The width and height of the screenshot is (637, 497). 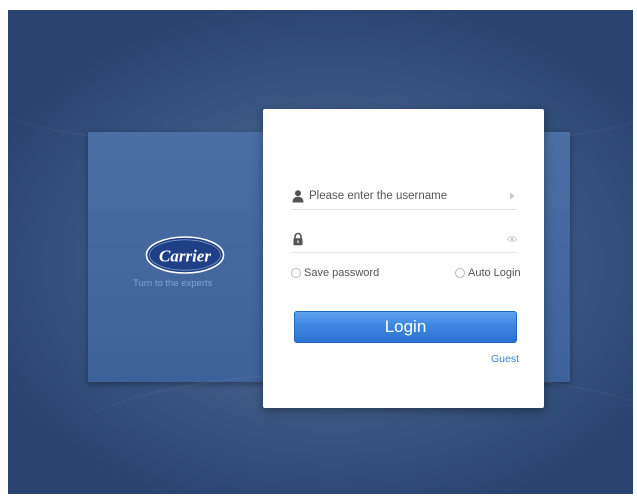 I want to click on auto-login-radio, so click(x=460, y=273).